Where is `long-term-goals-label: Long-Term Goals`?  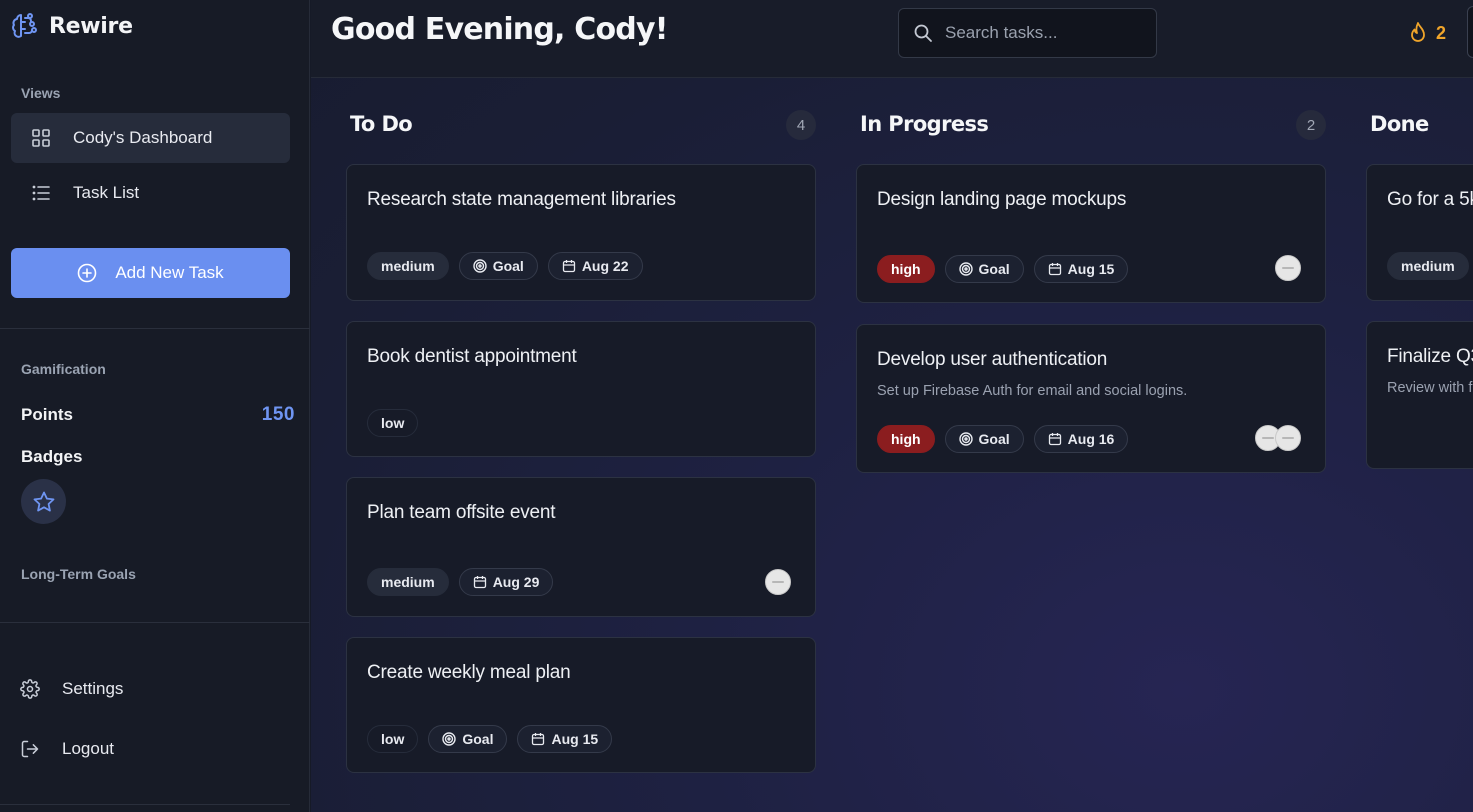
long-term-goals-label: Long-Term Goals is located at coordinates (78, 574).